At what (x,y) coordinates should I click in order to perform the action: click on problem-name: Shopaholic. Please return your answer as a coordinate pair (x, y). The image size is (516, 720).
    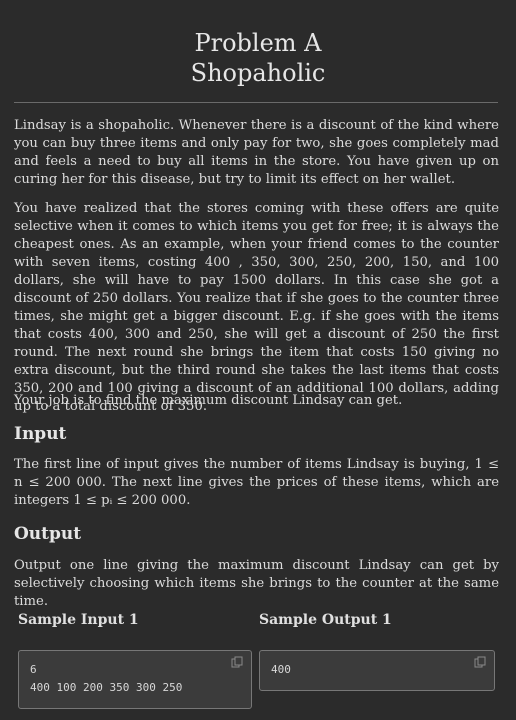
    Looking at the image, I should click on (258, 73).